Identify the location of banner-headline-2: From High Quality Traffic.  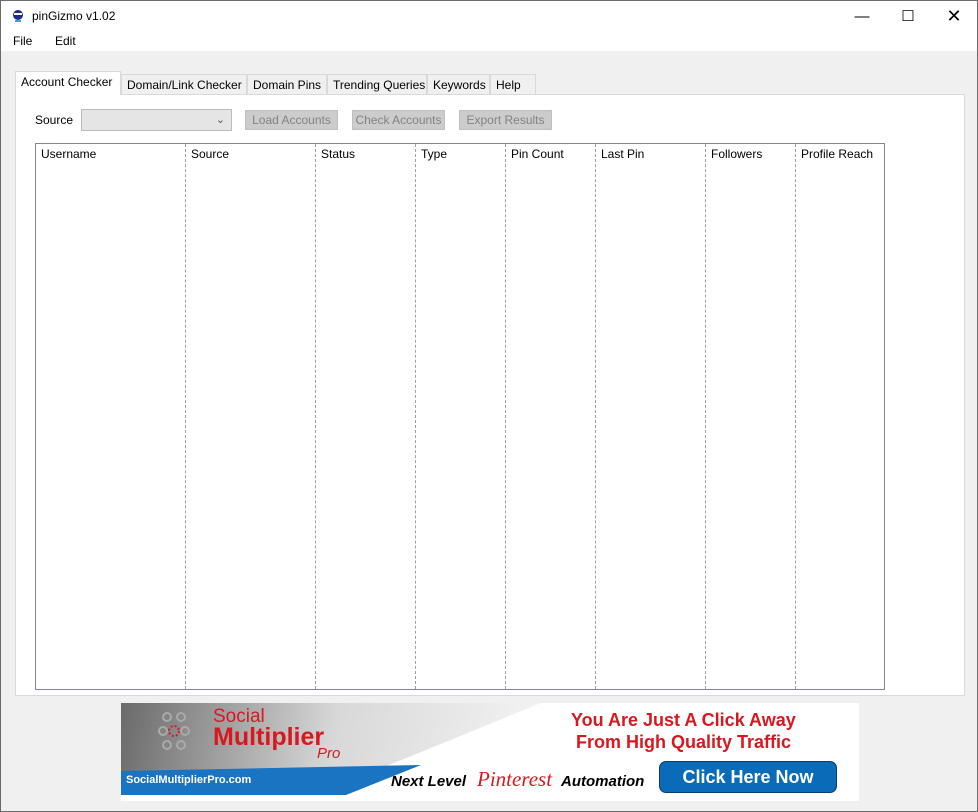
(684, 742).